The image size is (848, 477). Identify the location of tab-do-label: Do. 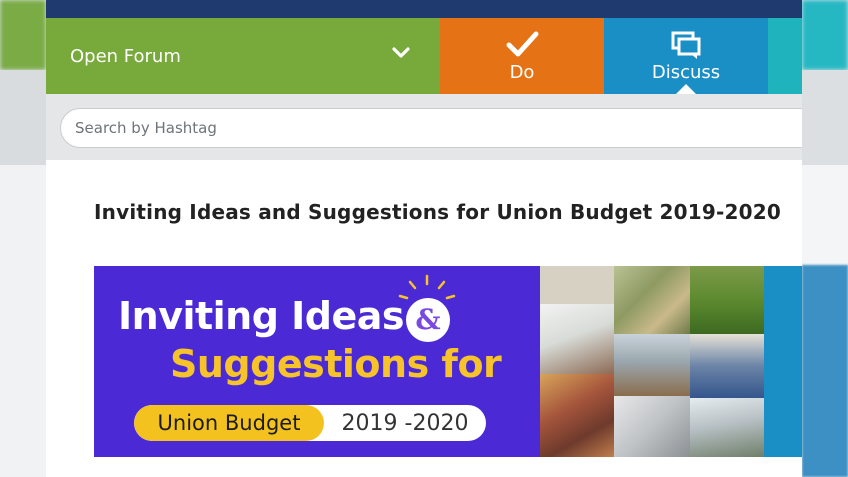
(522, 72).